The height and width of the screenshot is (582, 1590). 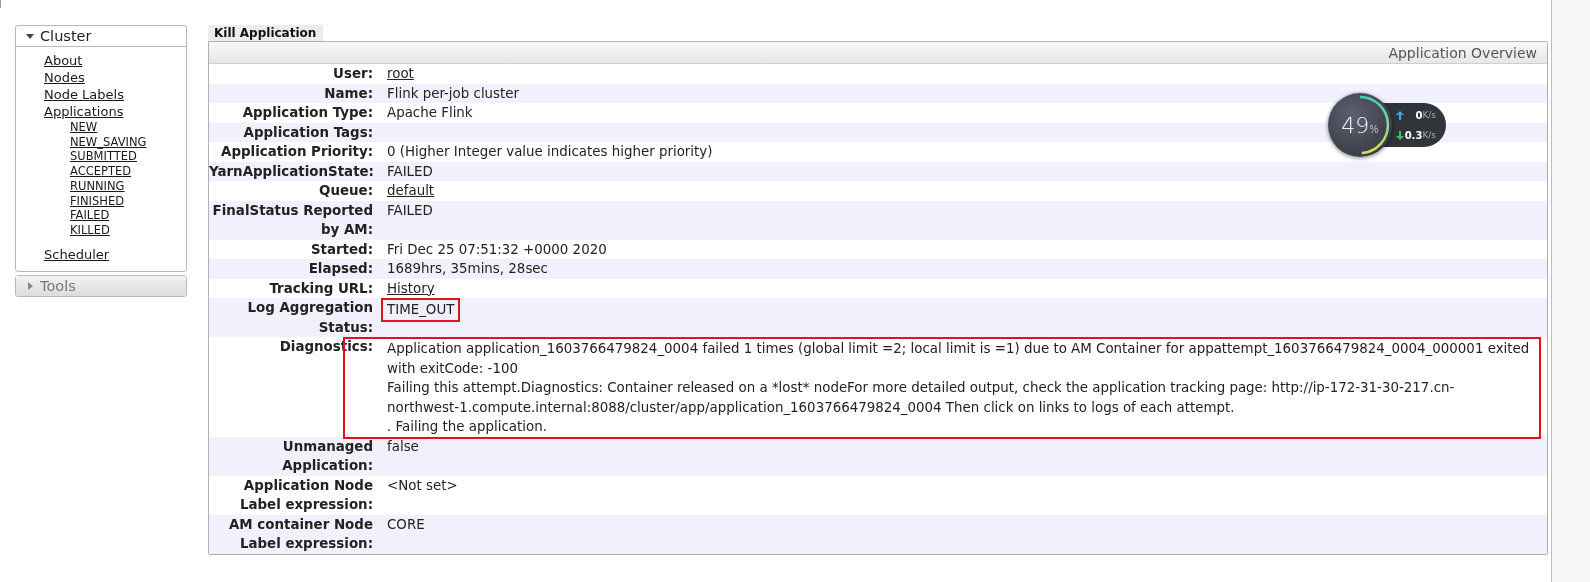 What do you see at coordinates (1400, 135) in the screenshot?
I see `download-arrow-icon` at bounding box center [1400, 135].